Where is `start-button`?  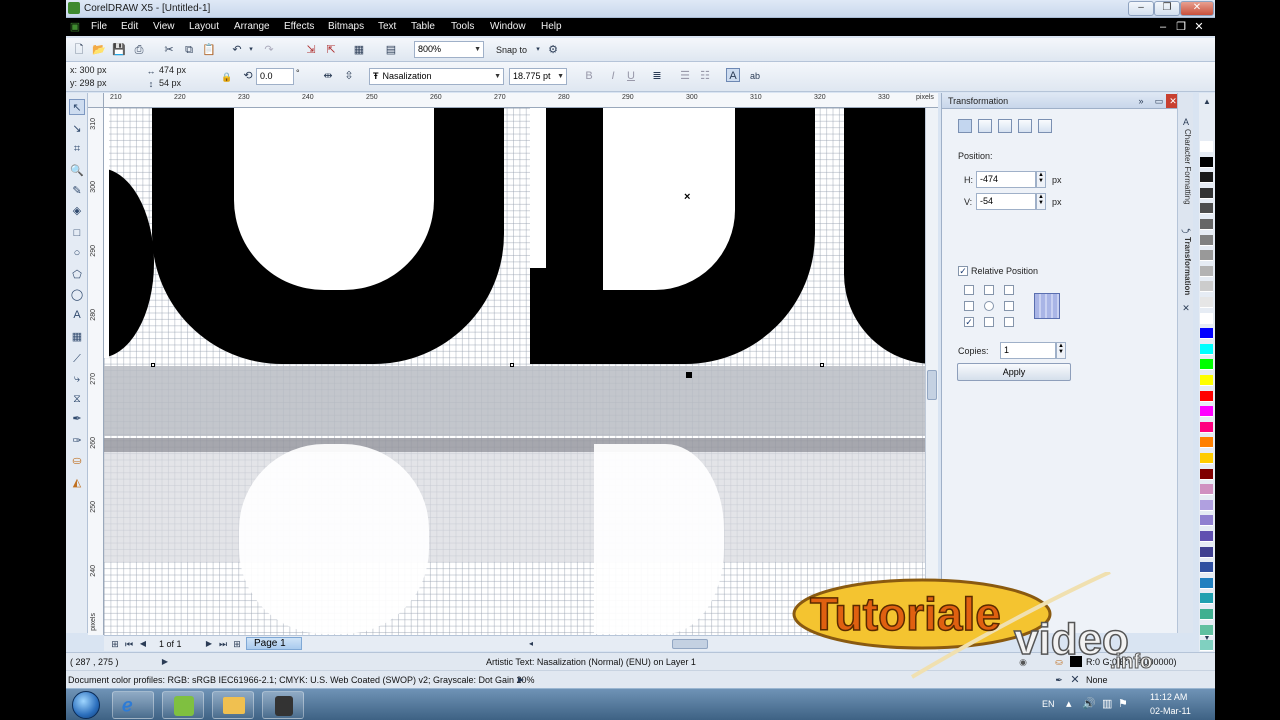
start-button is located at coordinates (86, 705).